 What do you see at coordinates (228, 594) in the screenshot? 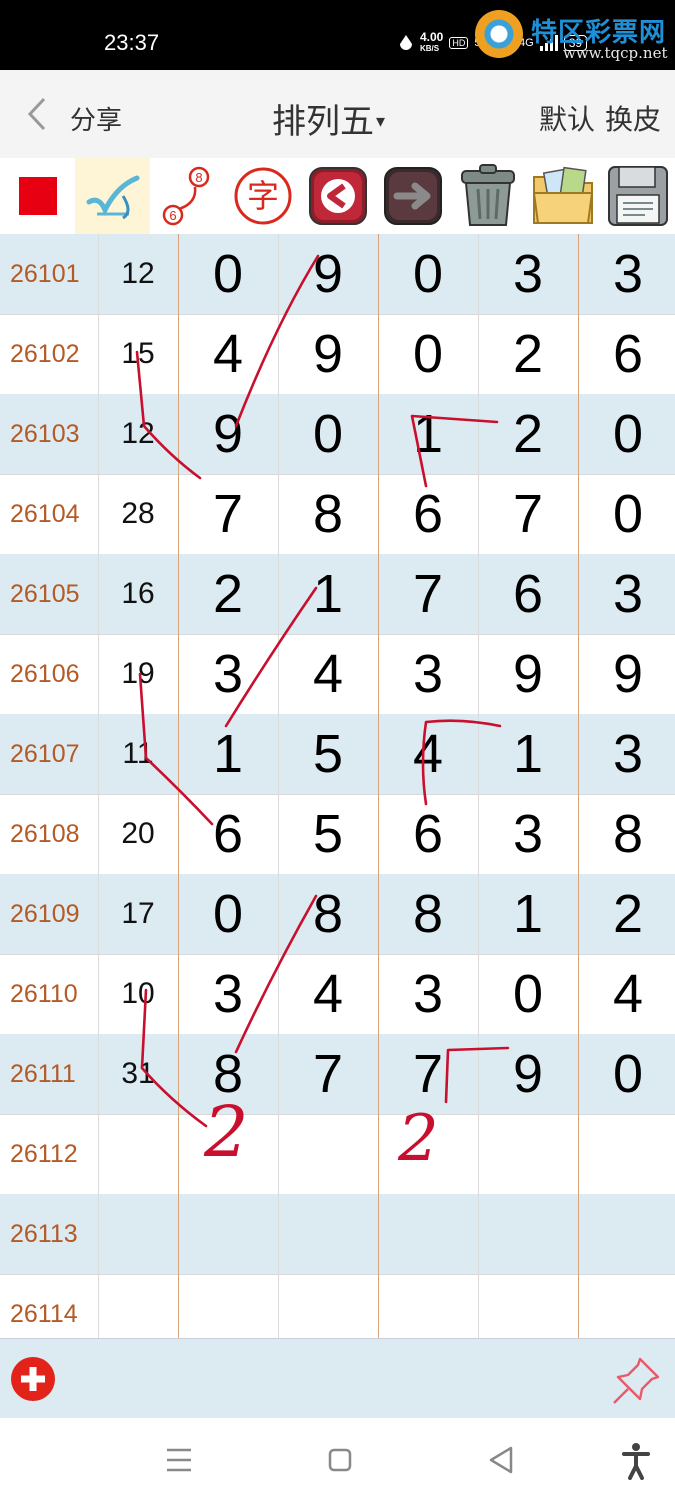
I see `digit-cell-pos1: 2` at bounding box center [228, 594].